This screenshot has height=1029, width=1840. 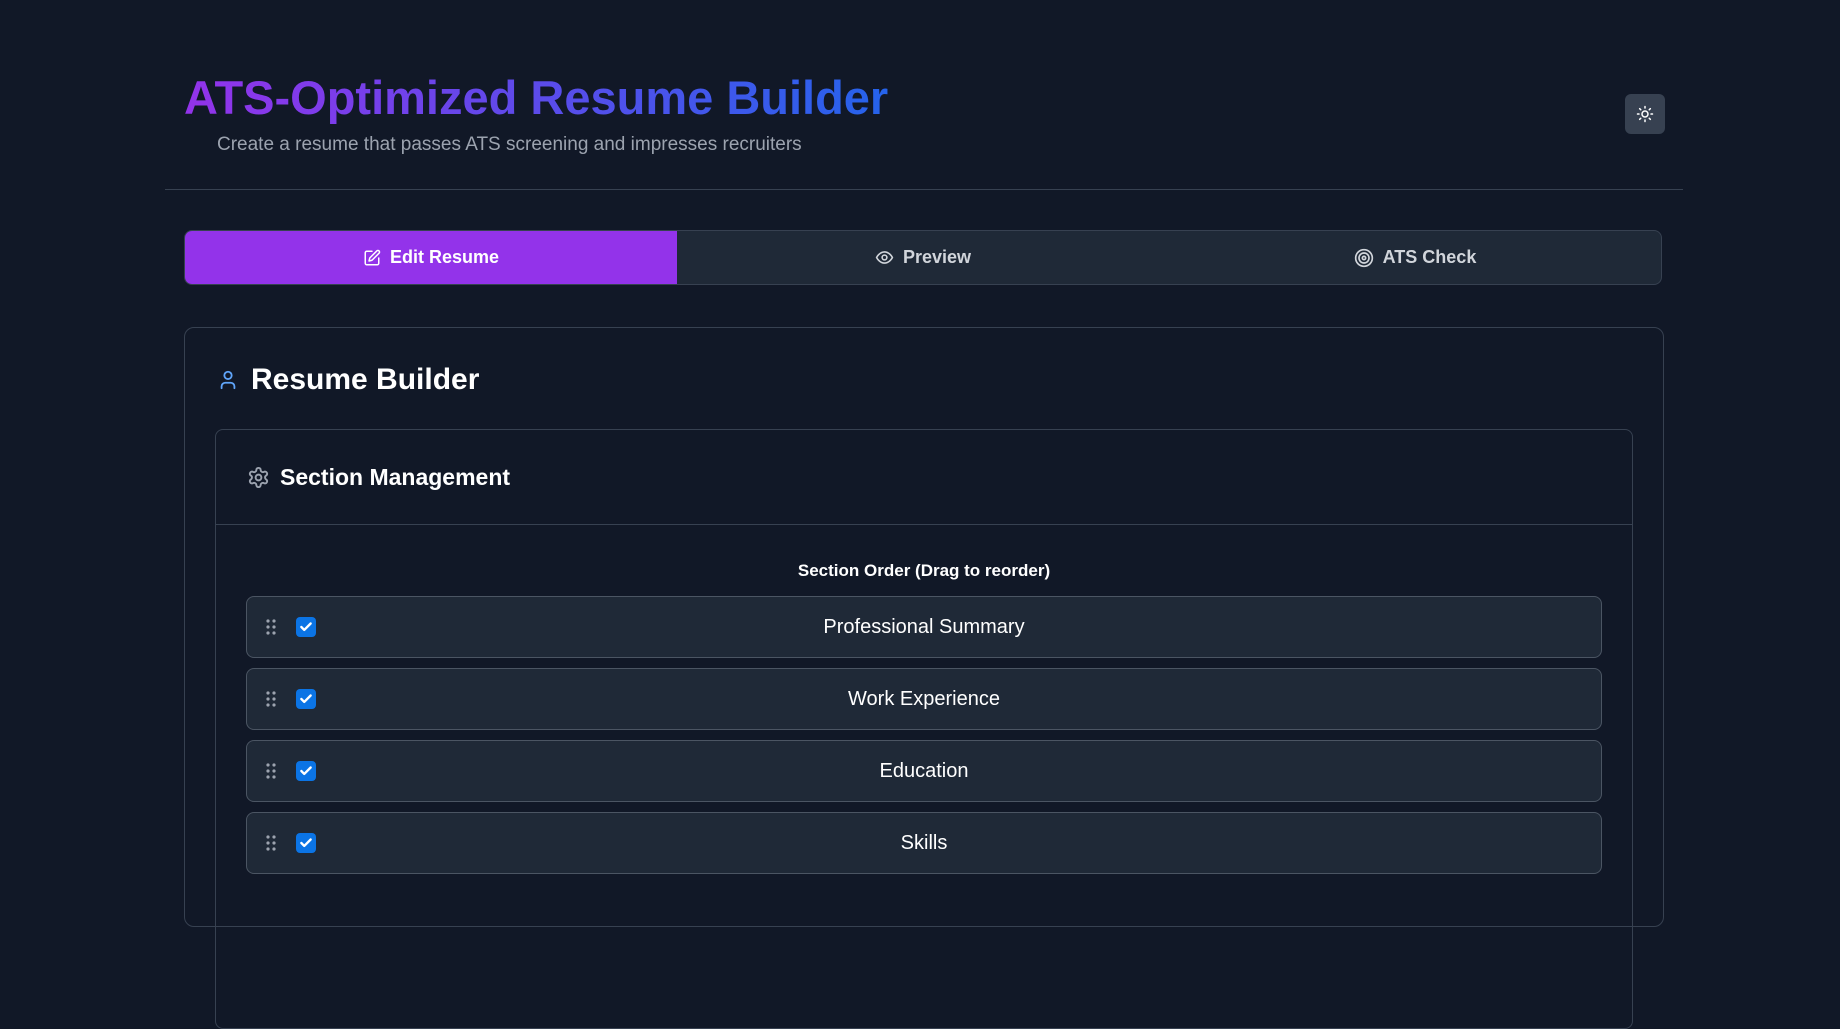 I want to click on gear-icon, so click(x=258, y=477).